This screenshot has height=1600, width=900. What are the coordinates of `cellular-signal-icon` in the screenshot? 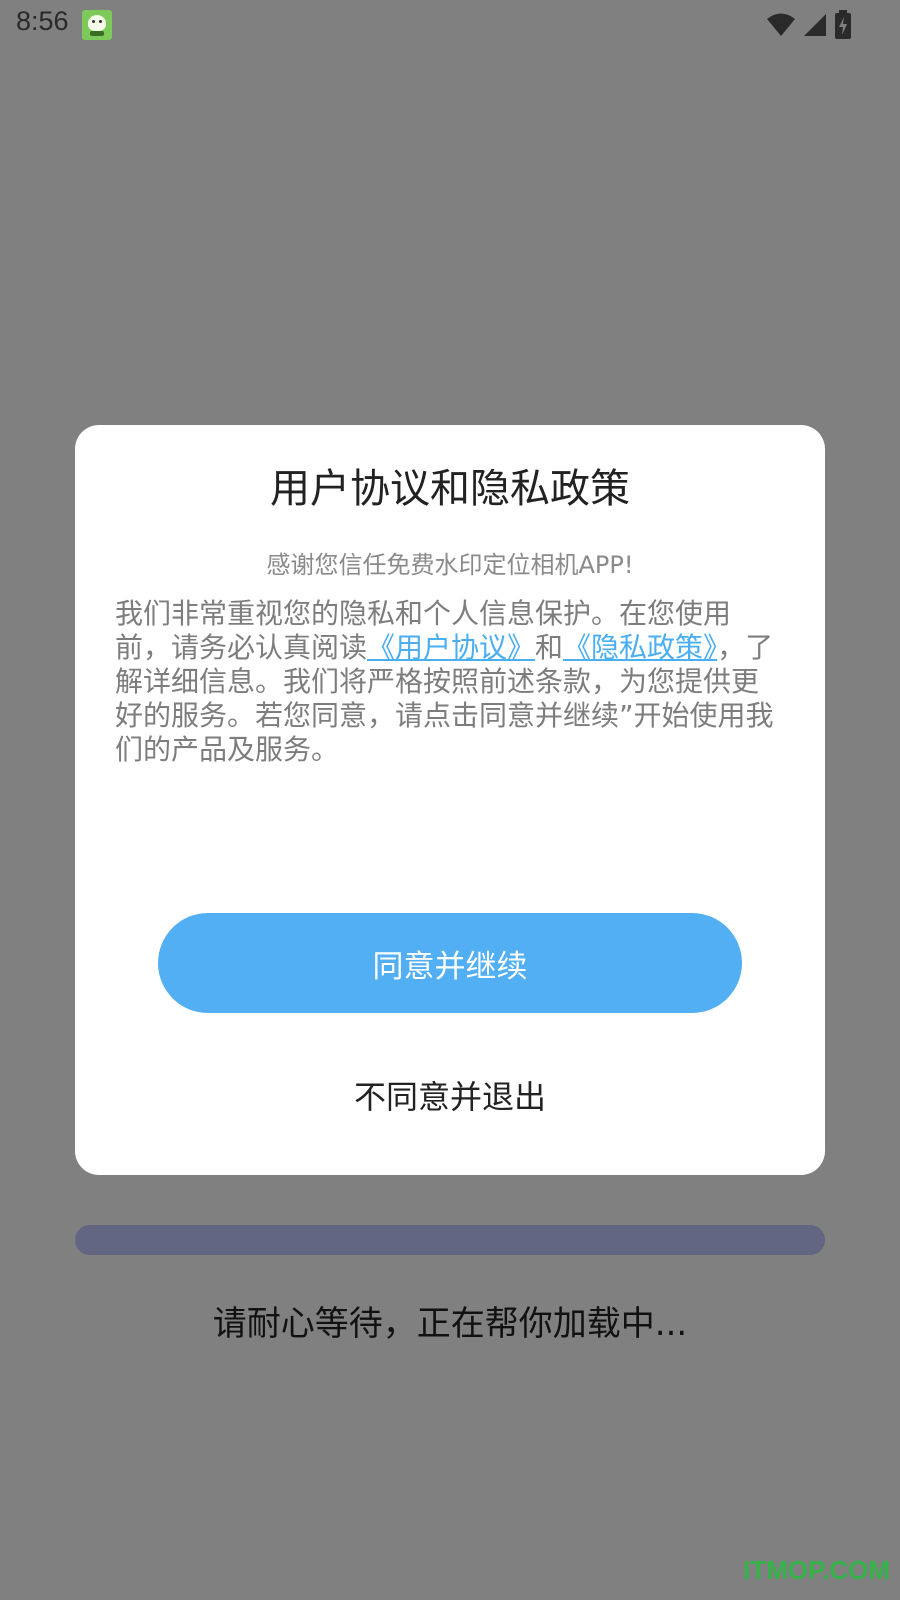 It's located at (815, 25).